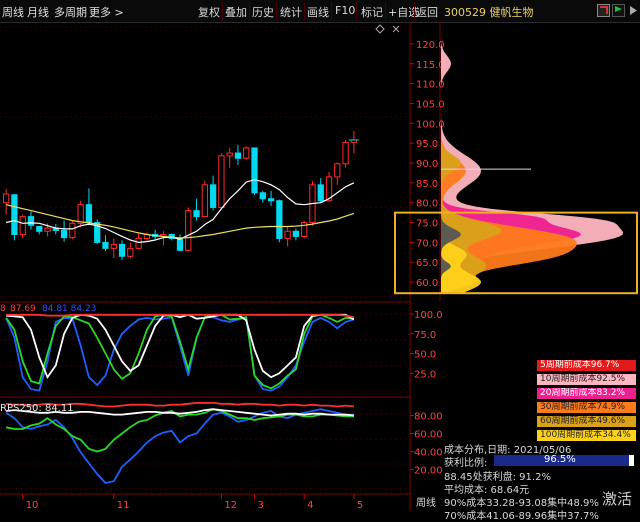  I want to click on legend-label: 100周期前成本34.4%, so click(585, 435).